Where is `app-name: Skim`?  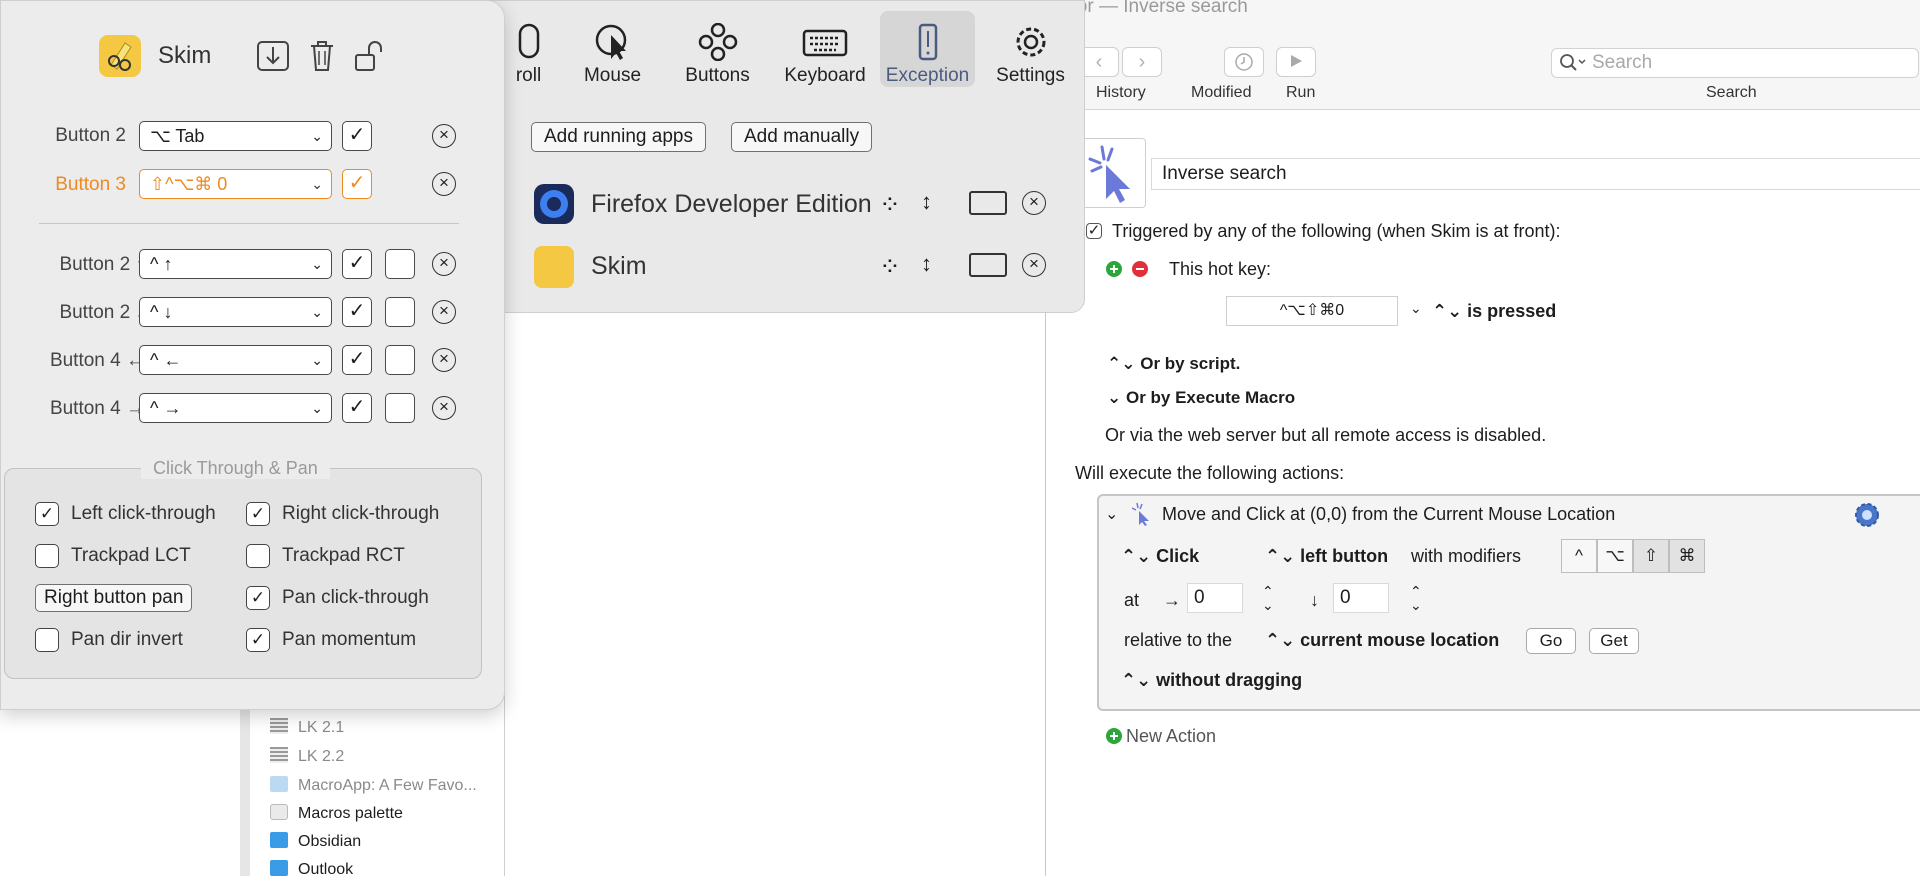 app-name: Skim is located at coordinates (619, 266).